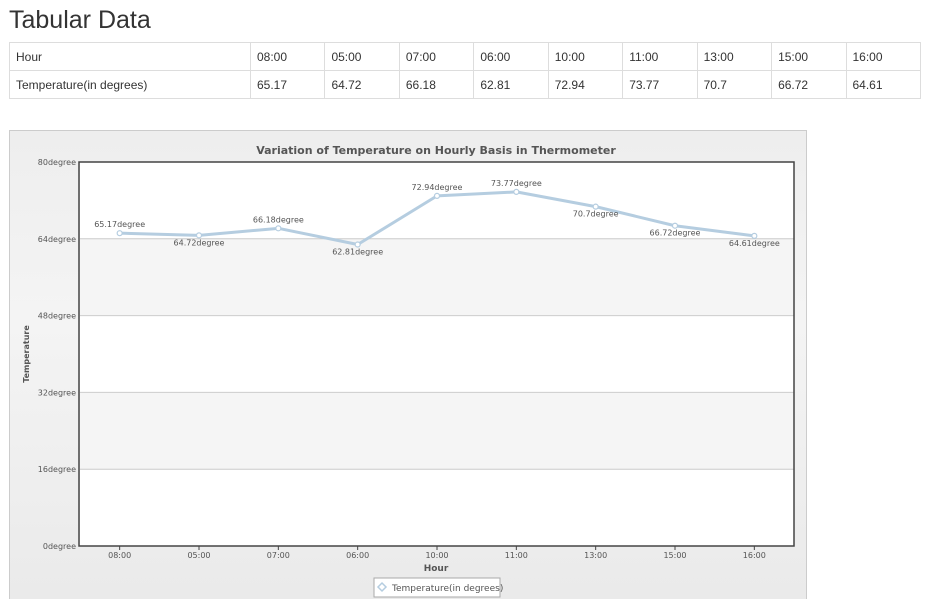 The image size is (936, 600). Describe the element at coordinates (119, 224) in the screenshot. I see `data-label: 65.17degree` at that location.